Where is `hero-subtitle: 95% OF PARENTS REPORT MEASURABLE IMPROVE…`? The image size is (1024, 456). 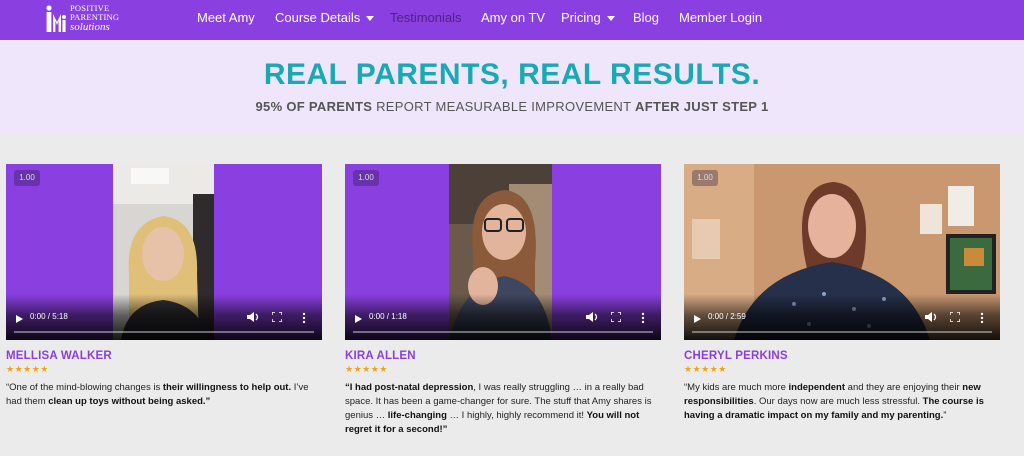
hero-subtitle: 95% OF PARENTS REPORT MEASURABLE IMPROVE… is located at coordinates (512, 106).